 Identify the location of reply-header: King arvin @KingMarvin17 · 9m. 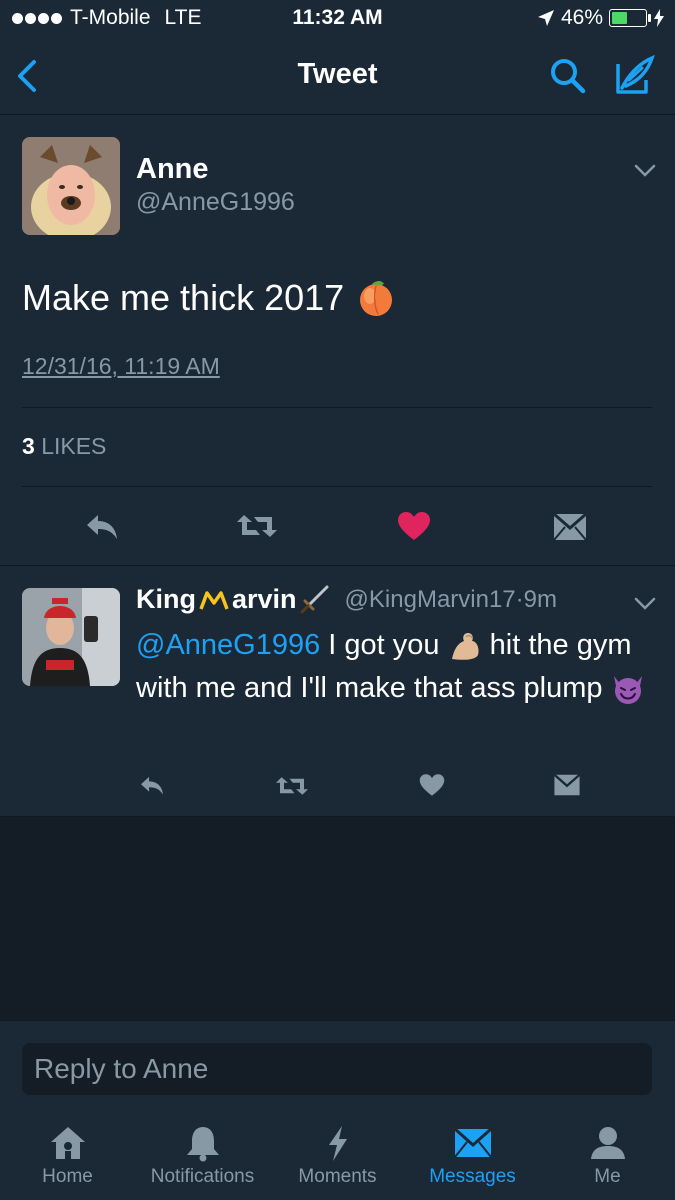
(346, 599).